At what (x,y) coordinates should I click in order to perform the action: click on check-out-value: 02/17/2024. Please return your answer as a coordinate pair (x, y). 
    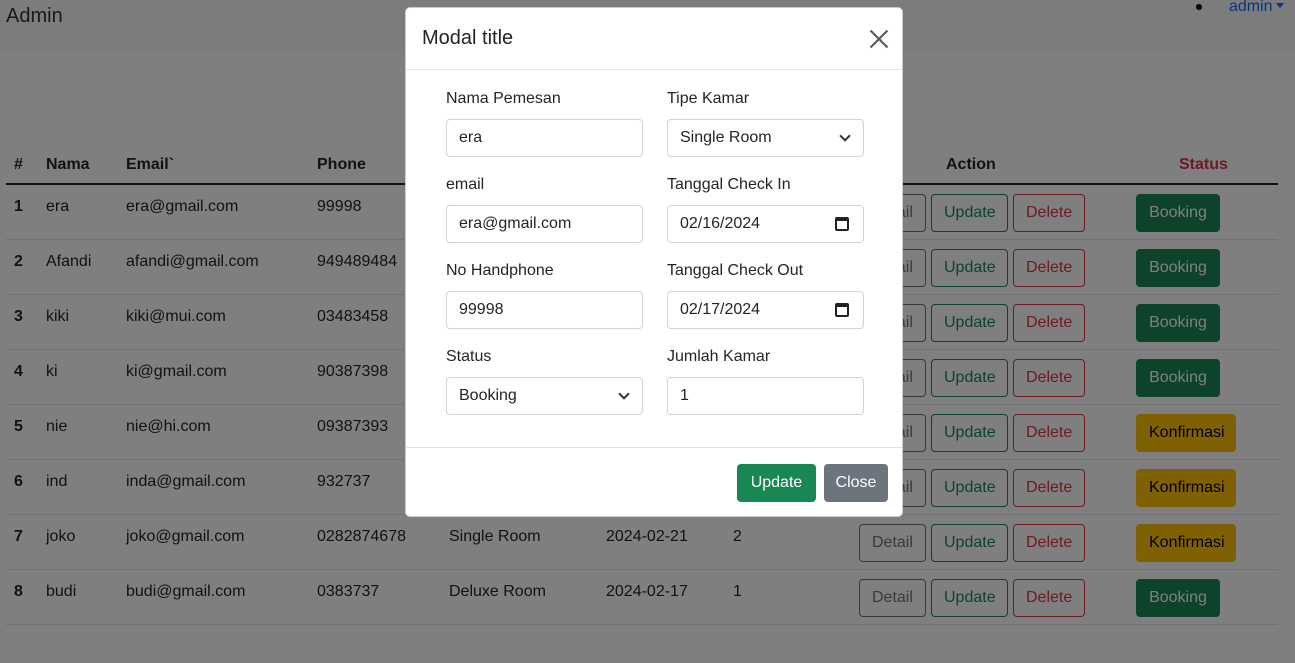
    Looking at the image, I should click on (720, 309).